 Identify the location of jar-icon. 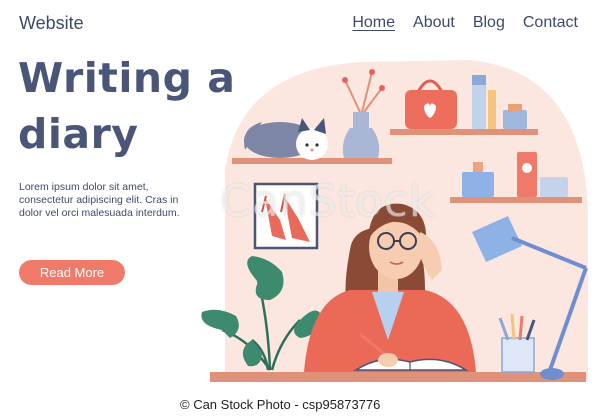
(515, 119).